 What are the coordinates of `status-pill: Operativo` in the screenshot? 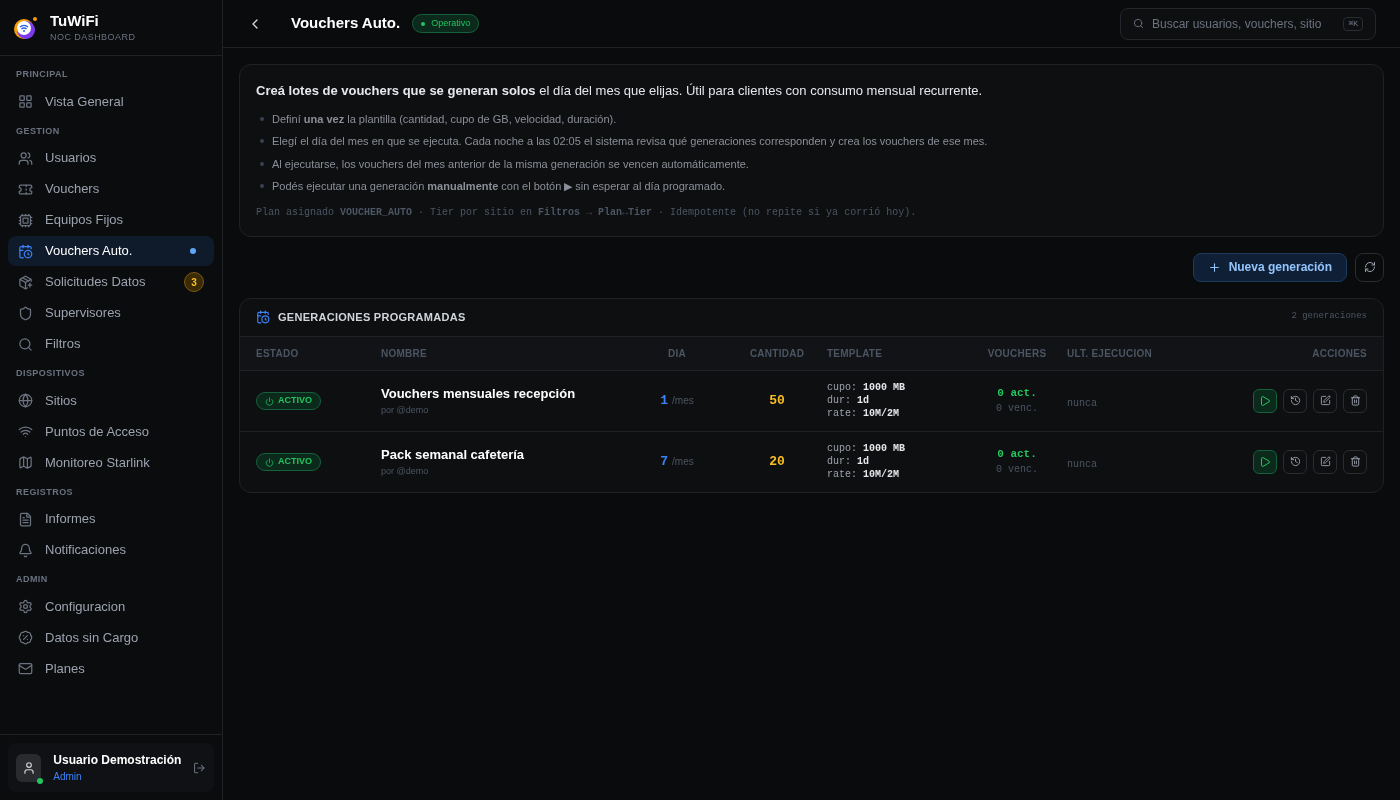 It's located at (446, 23).